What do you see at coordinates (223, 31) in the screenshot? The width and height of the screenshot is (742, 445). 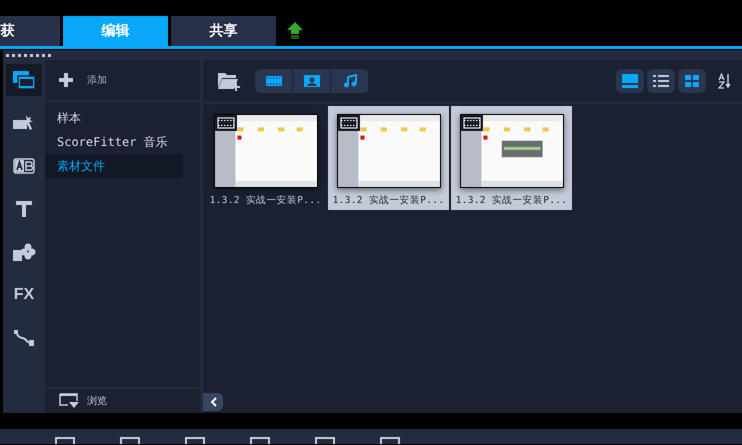 I see `mode-tab: 共享` at bounding box center [223, 31].